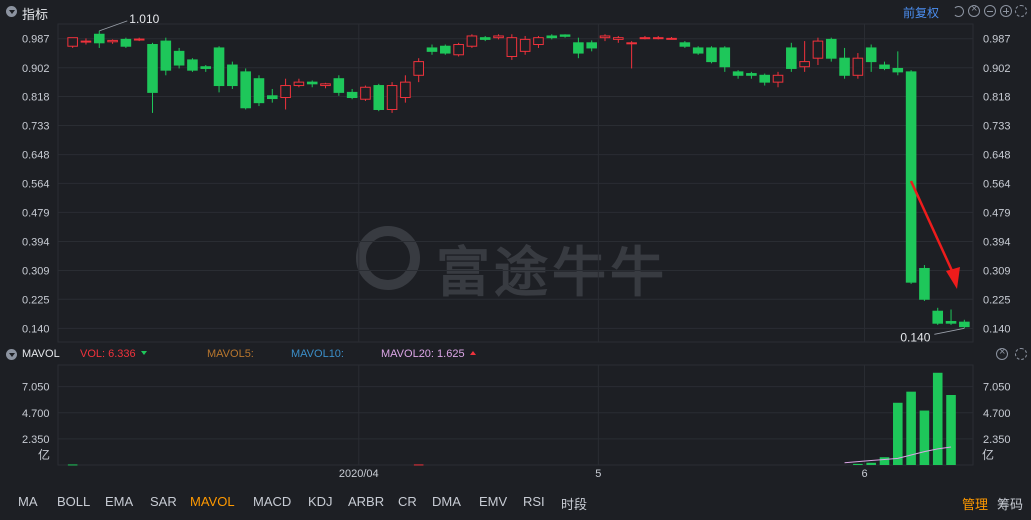  Describe the element at coordinates (36, 69) in the screenshot. I see `y-tick-label-left: 0.902` at that location.